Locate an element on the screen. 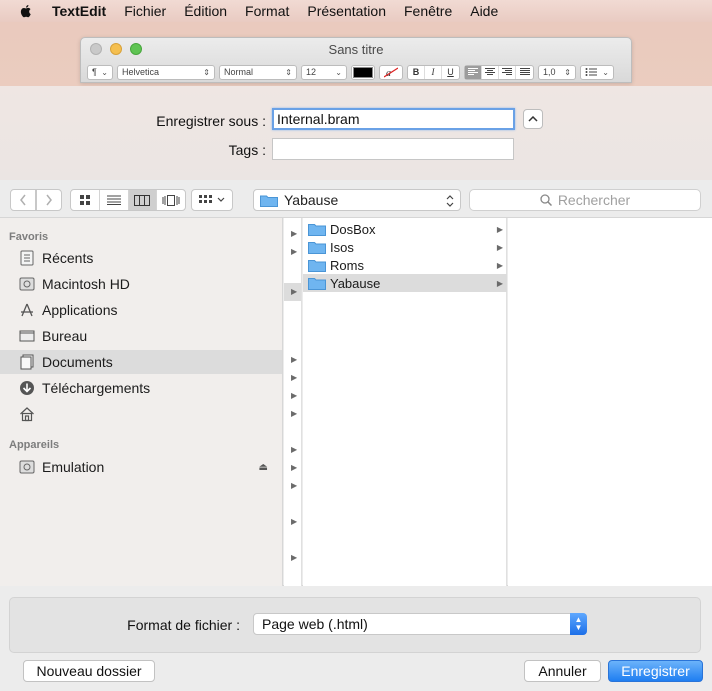 This screenshot has width=712, height=691. chevron-up-icon is located at coordinates (533, 119).